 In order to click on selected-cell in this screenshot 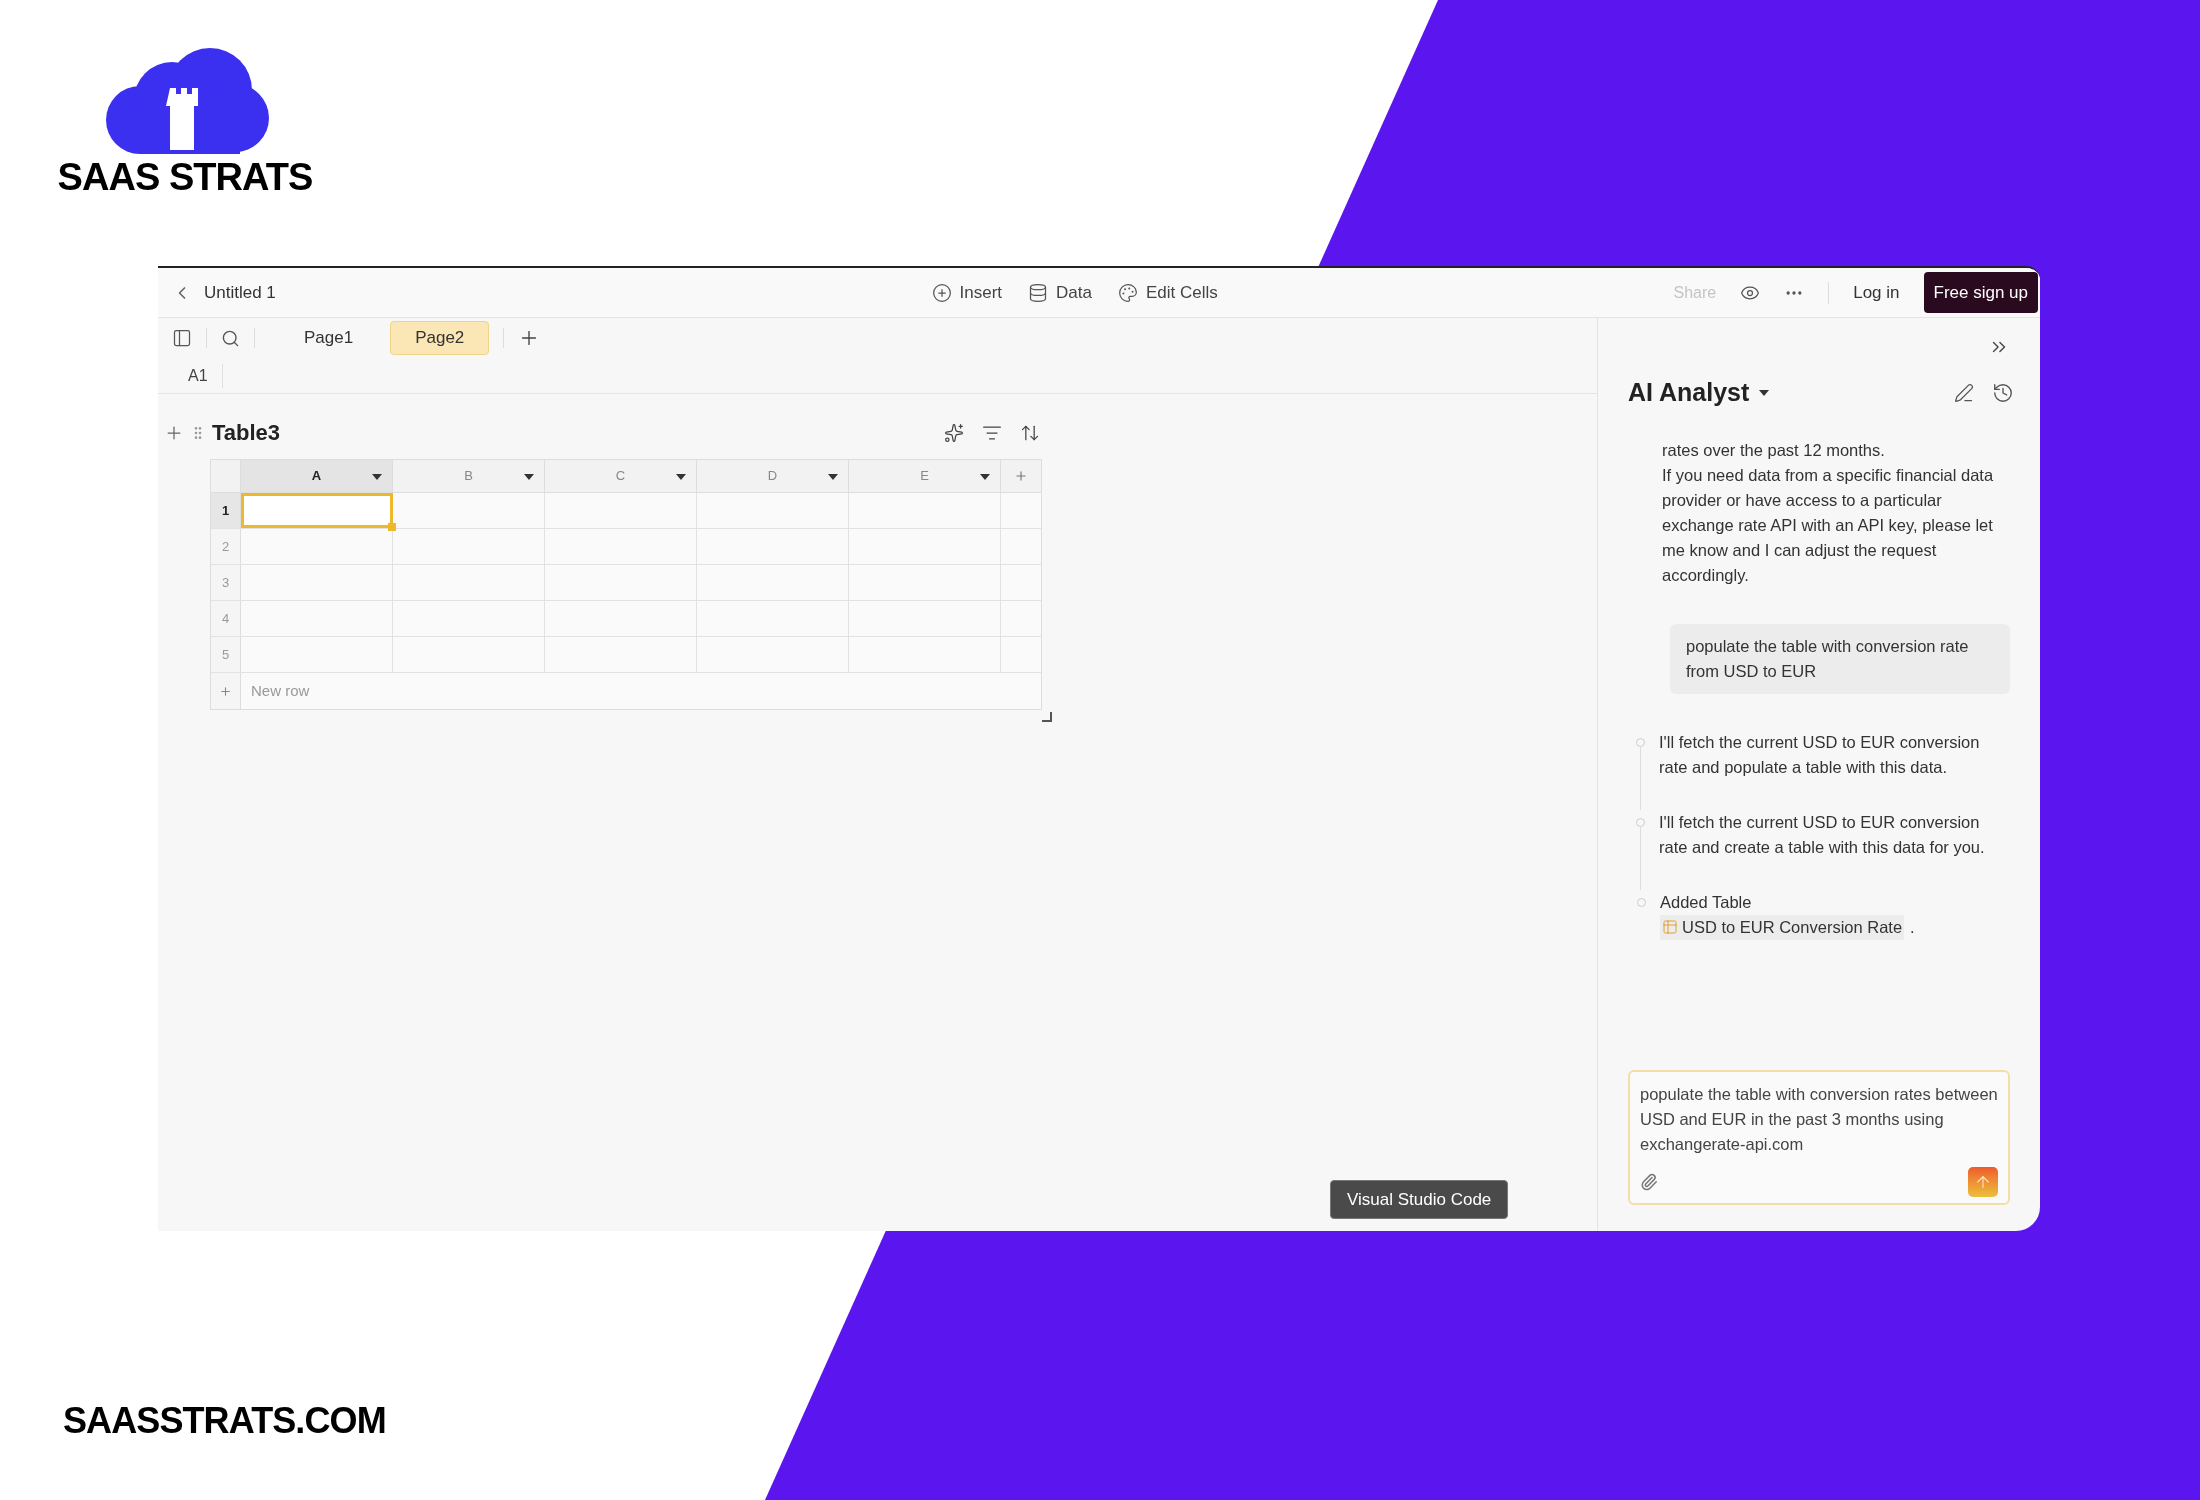, I will do `click(317, 510)`.